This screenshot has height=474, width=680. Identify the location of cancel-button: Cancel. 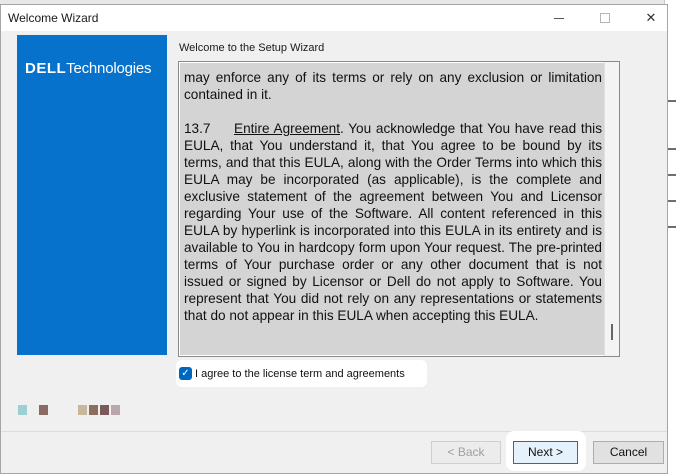
(628, 452).